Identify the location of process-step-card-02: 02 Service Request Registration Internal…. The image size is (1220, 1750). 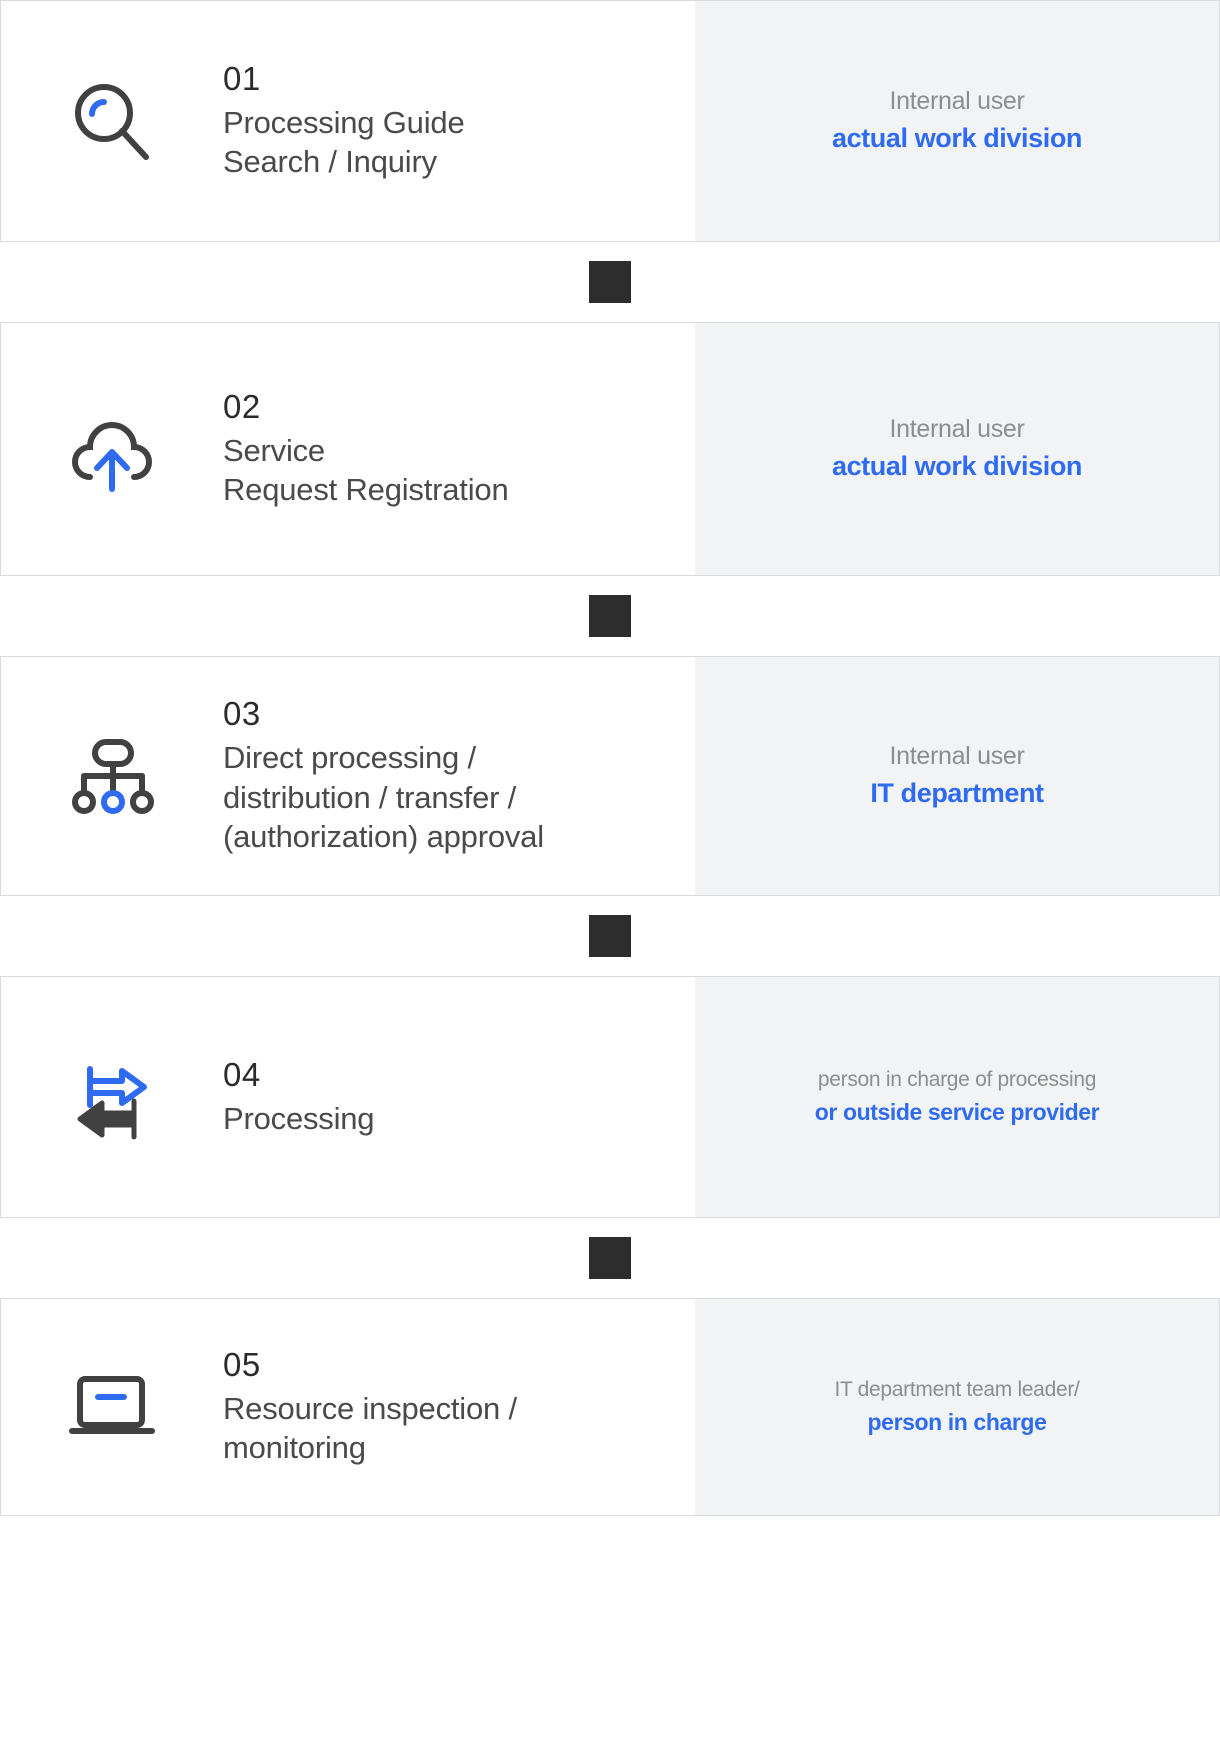
(610, 449).